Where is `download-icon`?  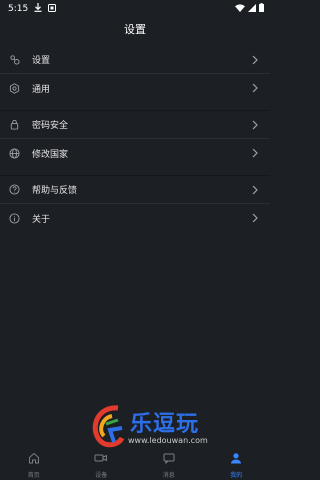 download-icon is located at coordinates (38, 9).